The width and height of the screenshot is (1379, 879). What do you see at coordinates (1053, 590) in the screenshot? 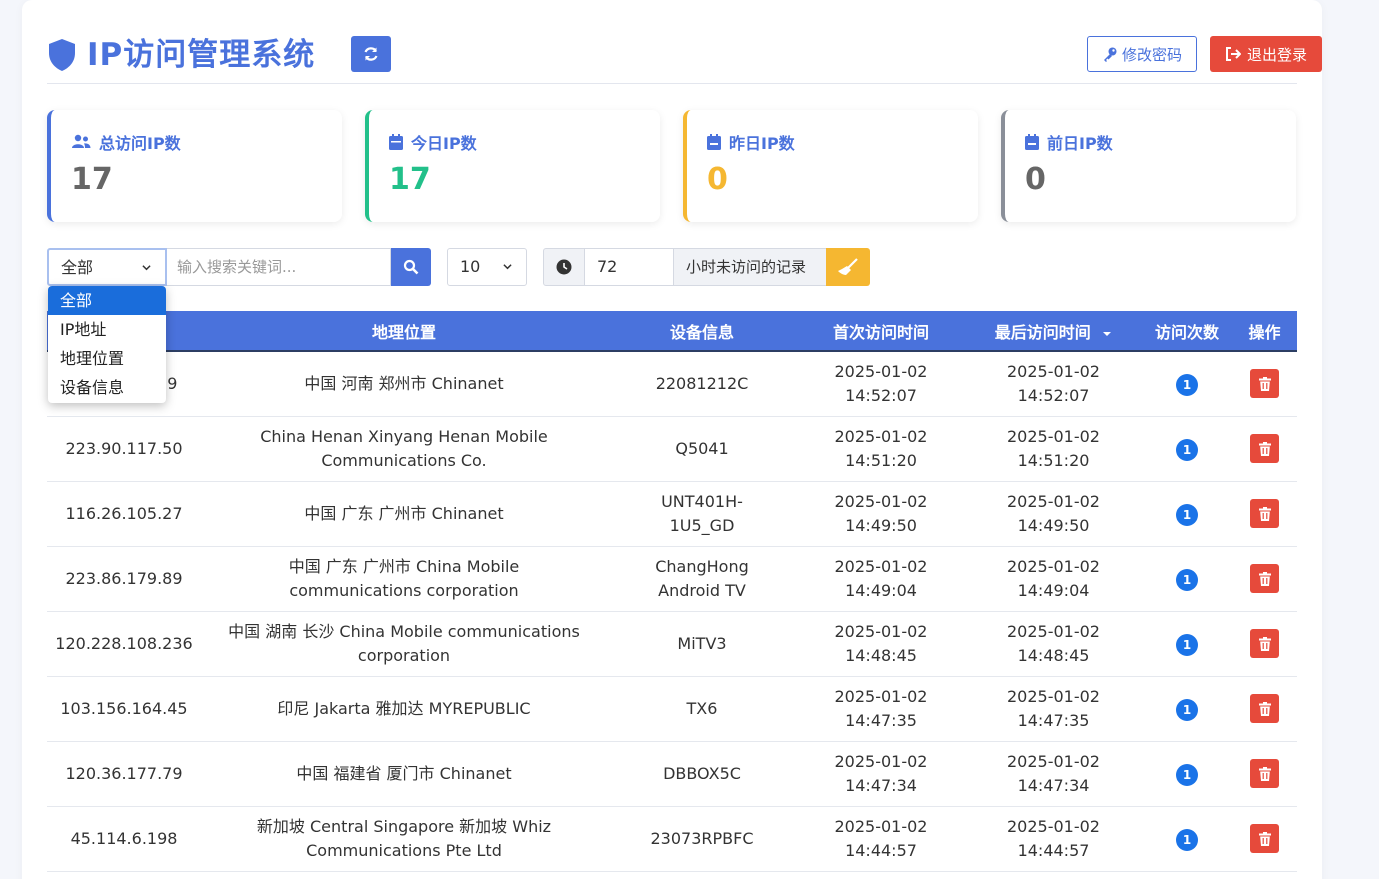
I see `last-visit-time: 14:49:04` at bounding box center [1053, 590].